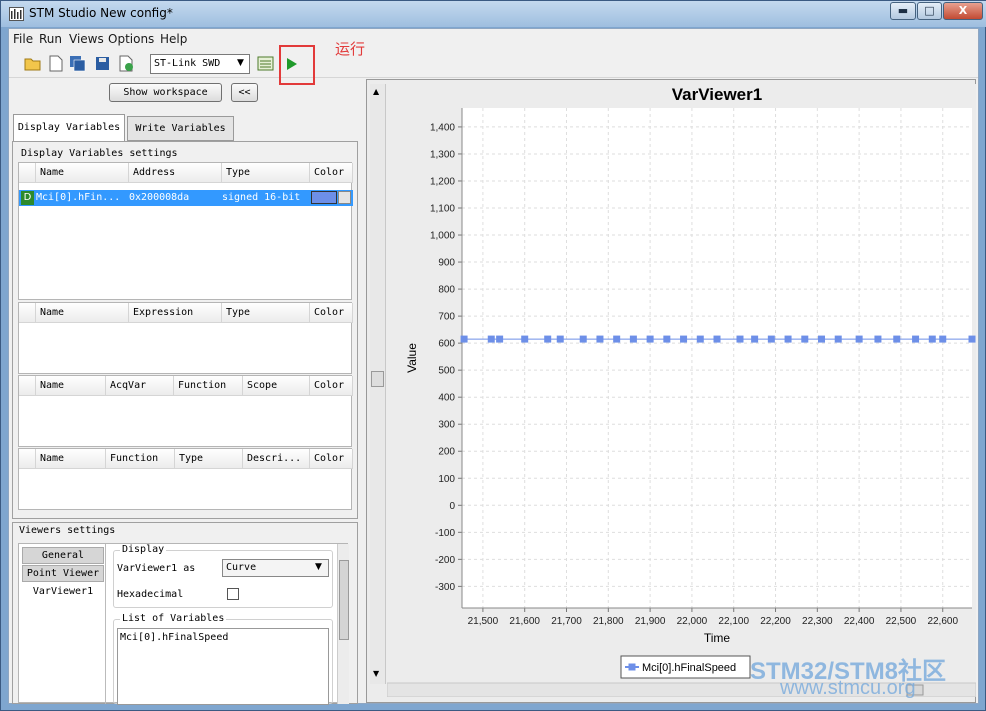 Image resolution: width=986 pixels, height=711 pixels. What do you see at coordinates (165, 92) in the screenshot?
I see `show-workspace-button: Show workspace` at bounding box center [165, 92].